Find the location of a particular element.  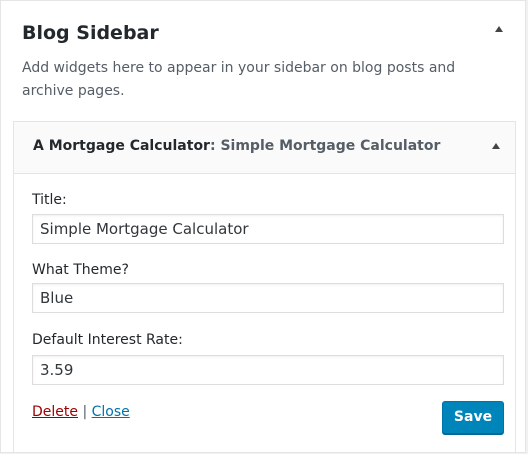

interest-rate-input is located at coordinates (268, 370).